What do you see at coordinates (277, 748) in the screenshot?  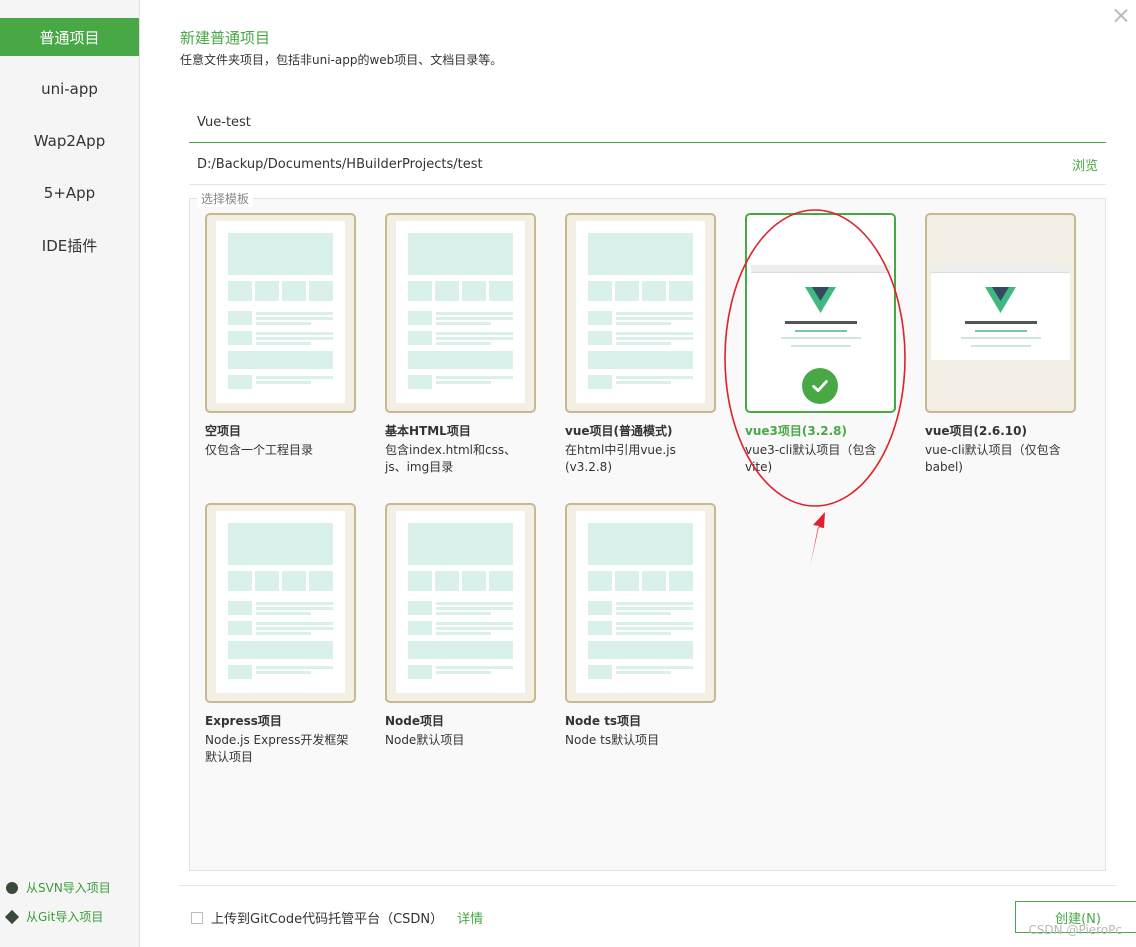 I see `template-description: Node.js Express开发框架默认项目` at bounding box center [277, 748].